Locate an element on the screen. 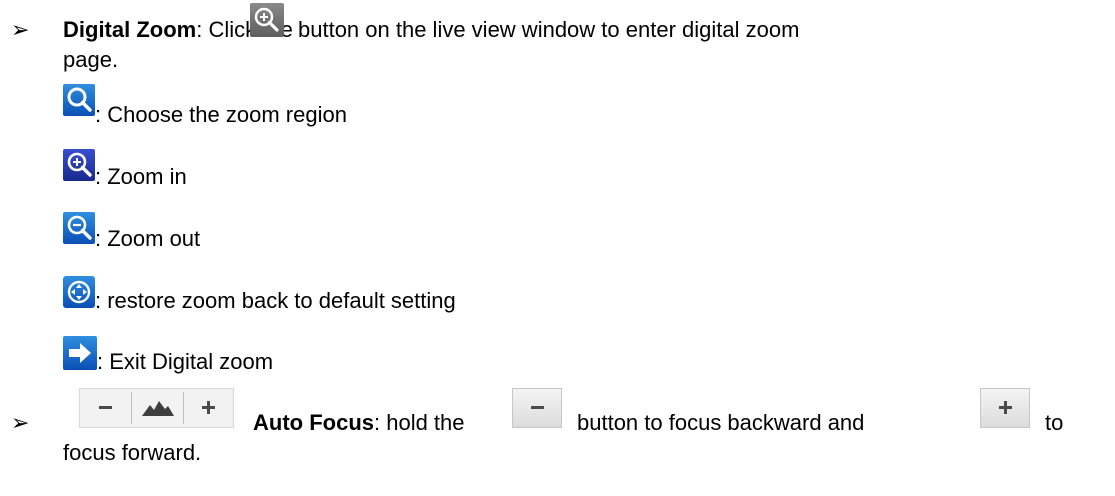  zoom-item-text: : Exit Digital zoom is located at coordinates (185, 361).